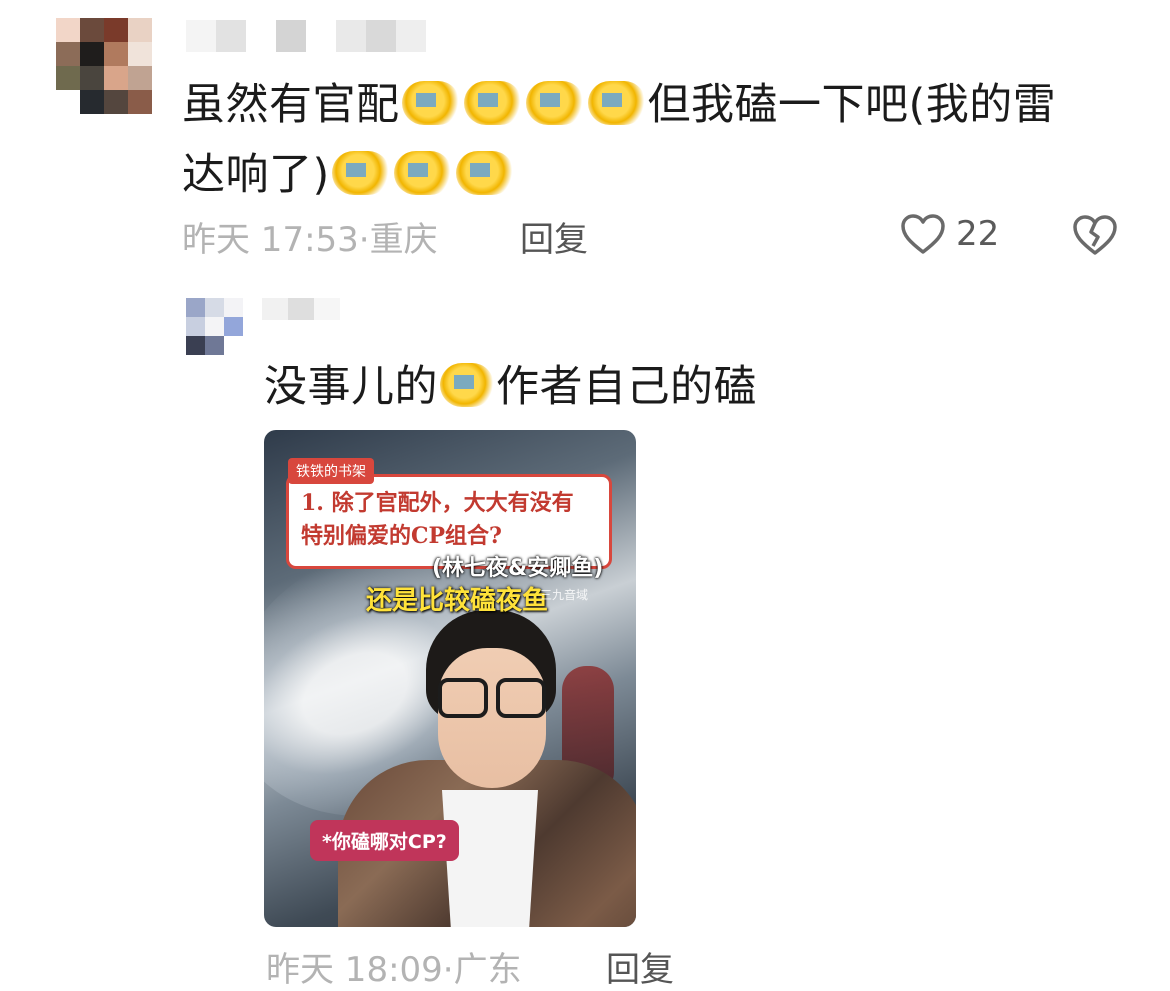 This screenshot has width=1170, height=991. I want to click on glasses, so click(492, 700).